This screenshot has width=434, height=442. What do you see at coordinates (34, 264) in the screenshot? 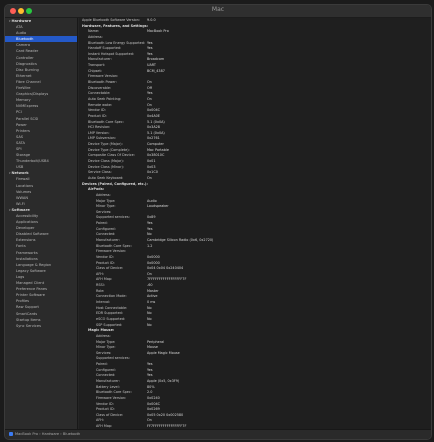
I see `sidebar-label: Language & Region` at bounding box center [34, 264].